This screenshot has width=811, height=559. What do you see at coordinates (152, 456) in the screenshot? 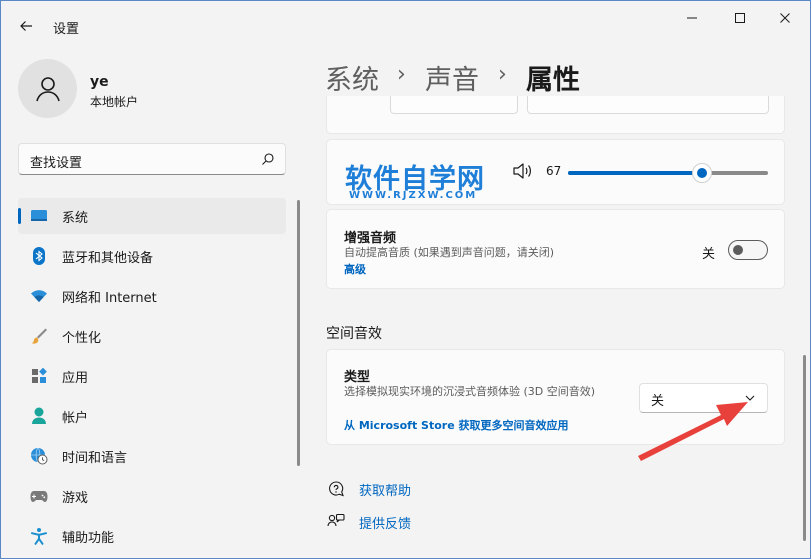
I see `sidebar-item-time-language: 时间和语言` at bounding box center [152, 456].